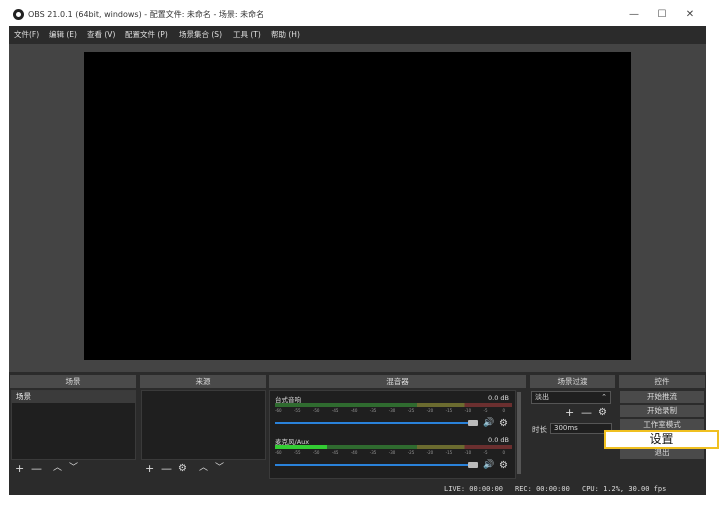  What do you see at coordinates (662, 381) in the screenshot?
I see `controls-dock-title: 控件` at bounding box center [662, 381].